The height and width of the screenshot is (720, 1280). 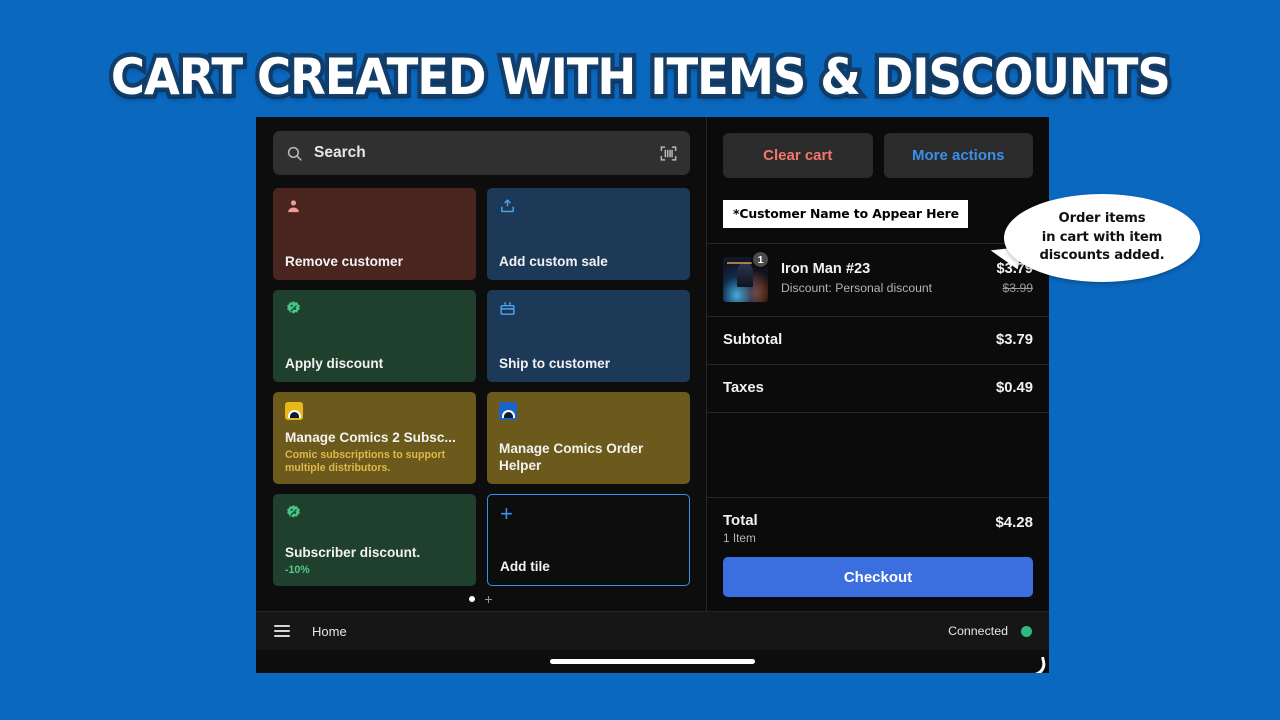 I want to click on taxes-row: Taxes $0.49, so click(x=878, y=389).